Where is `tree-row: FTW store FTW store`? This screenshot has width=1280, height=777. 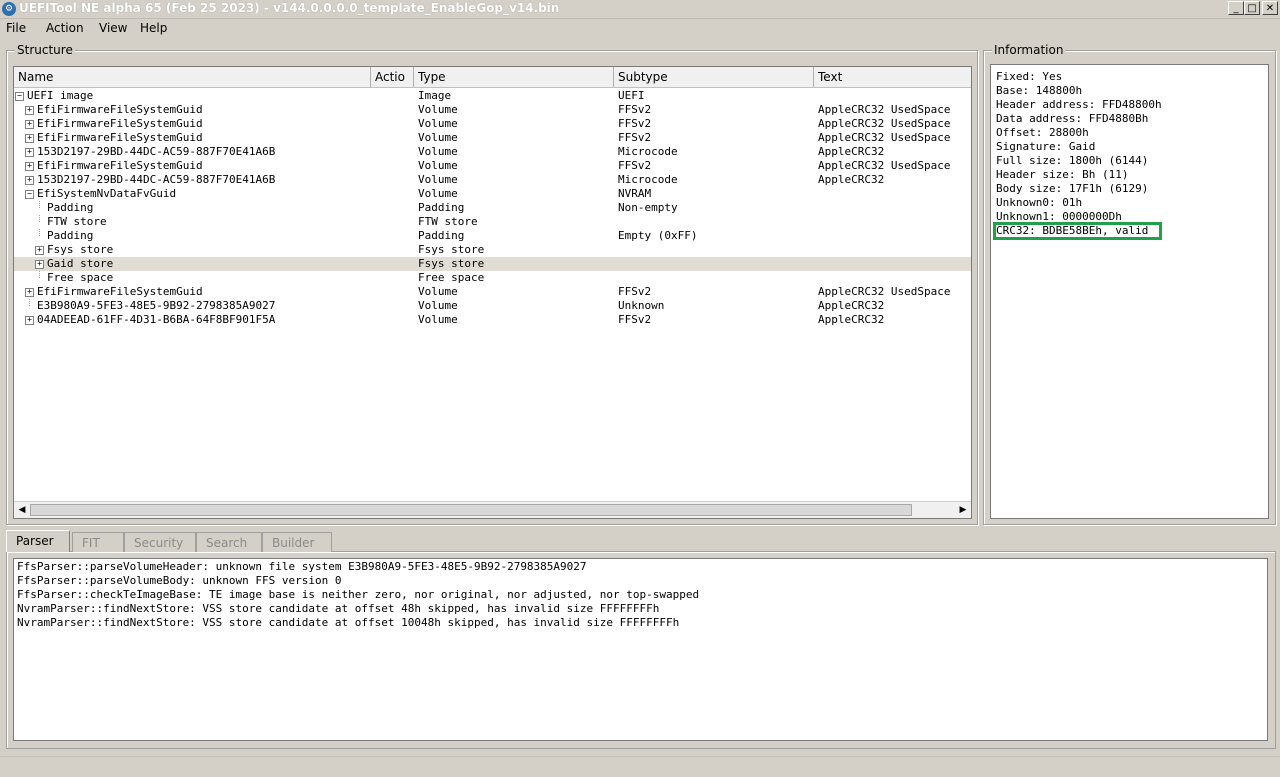 tree-row: FTW store FTW store is located at coordinates (492, 222).